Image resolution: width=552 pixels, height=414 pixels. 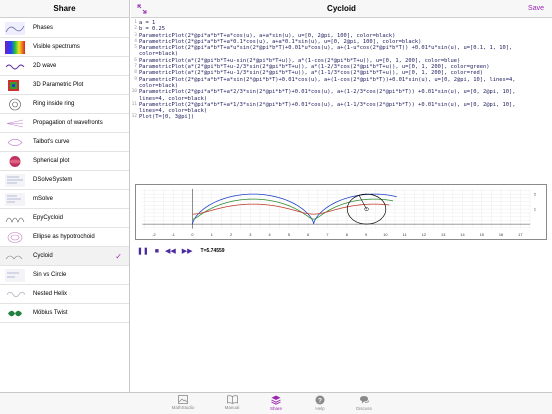 I want to click on x-tick-label: 16, so click(x=501, y=235).